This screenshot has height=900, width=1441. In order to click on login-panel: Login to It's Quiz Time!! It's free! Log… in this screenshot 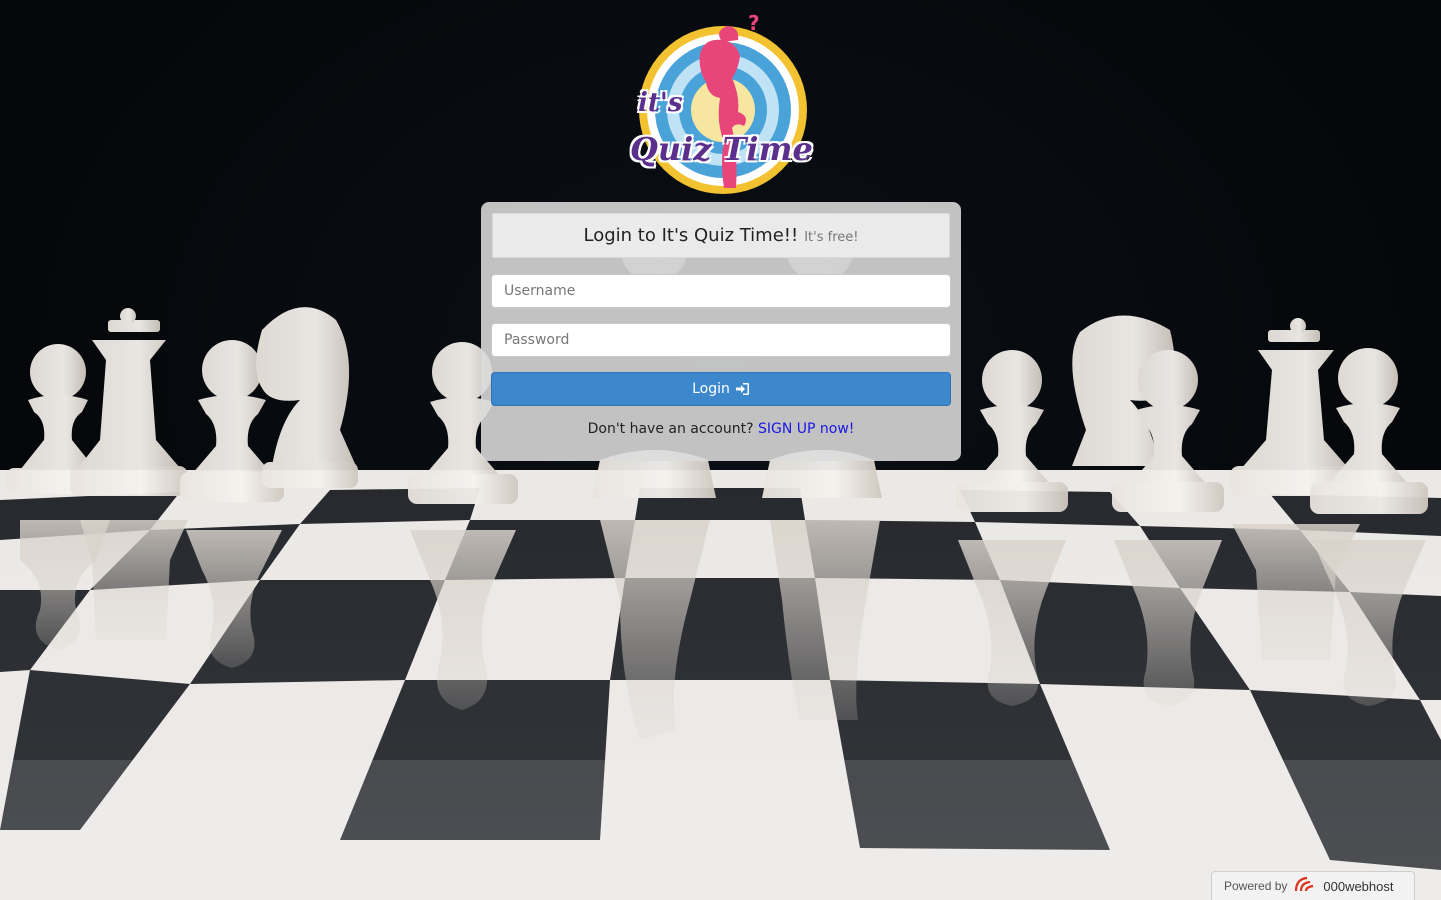, I will do `click(721, 331)`.